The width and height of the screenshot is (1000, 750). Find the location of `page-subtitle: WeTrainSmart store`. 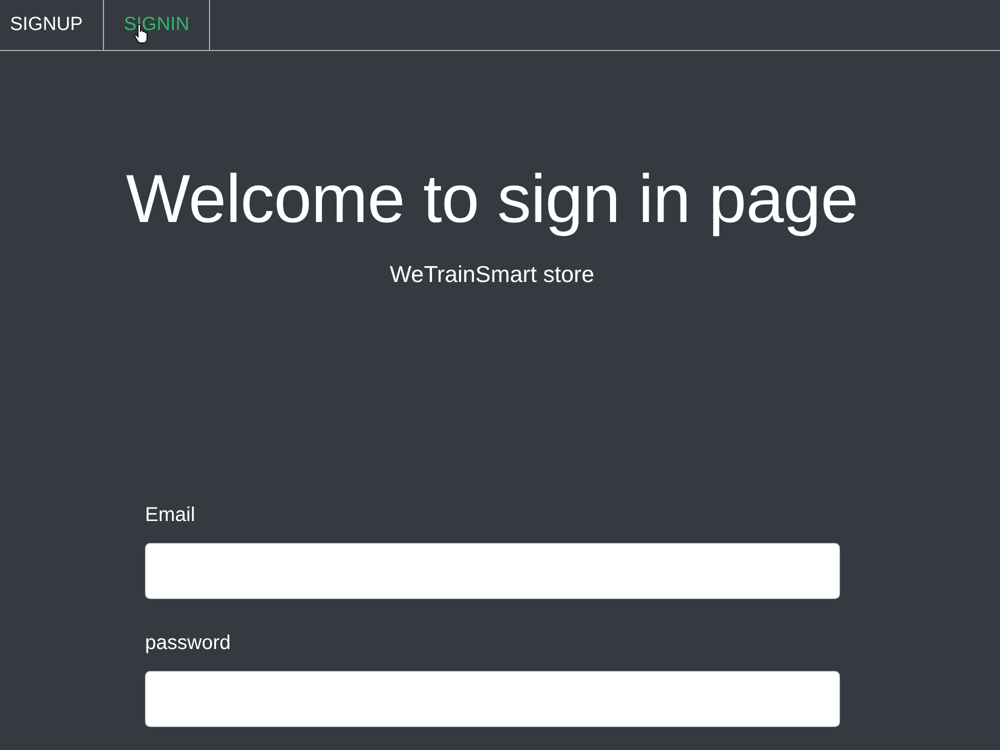

page-subtitle: WeTrainSmart store is located at coordinates (492, 274).